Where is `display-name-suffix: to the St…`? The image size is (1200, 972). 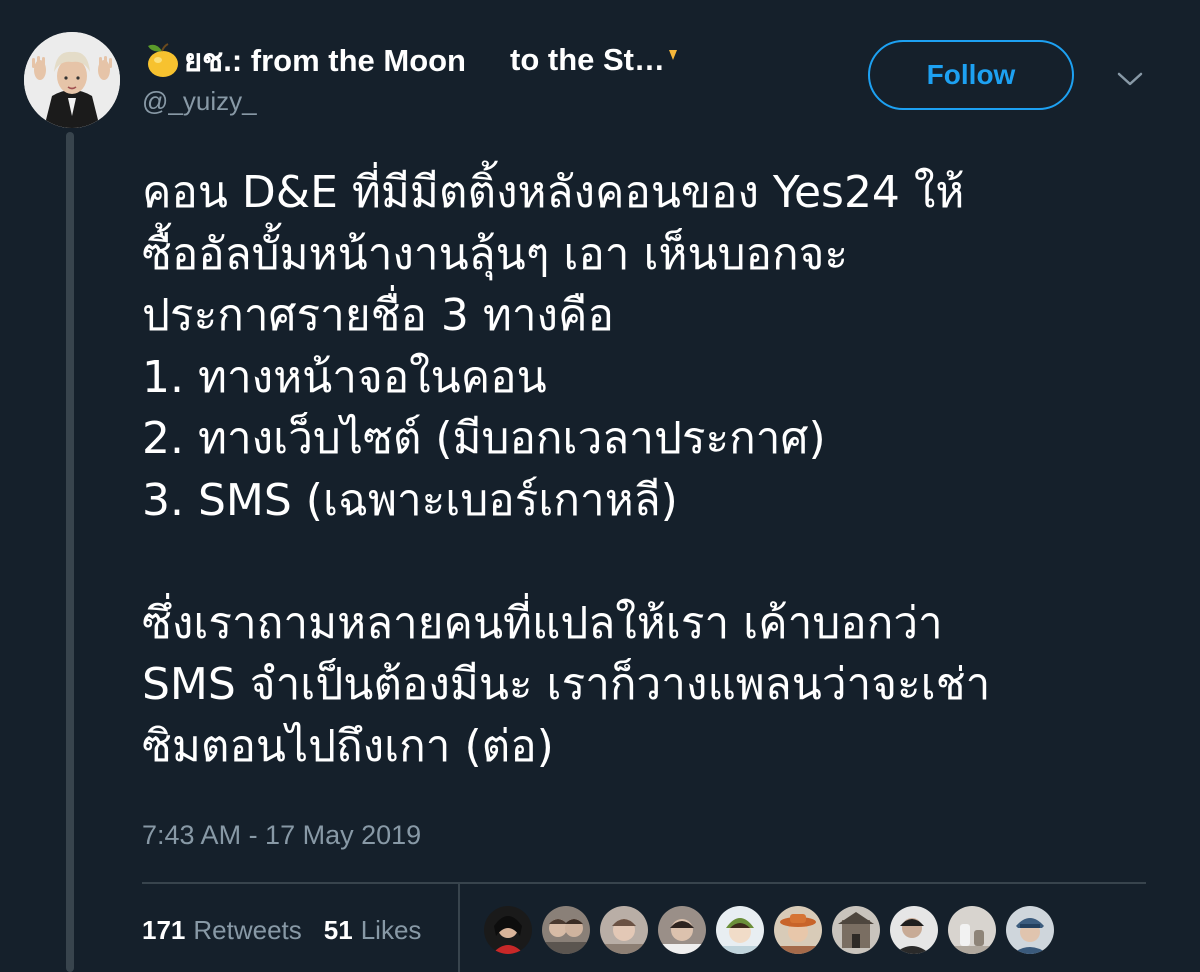 display-name-suffix: to the St… is located at coordinates (587, 59).